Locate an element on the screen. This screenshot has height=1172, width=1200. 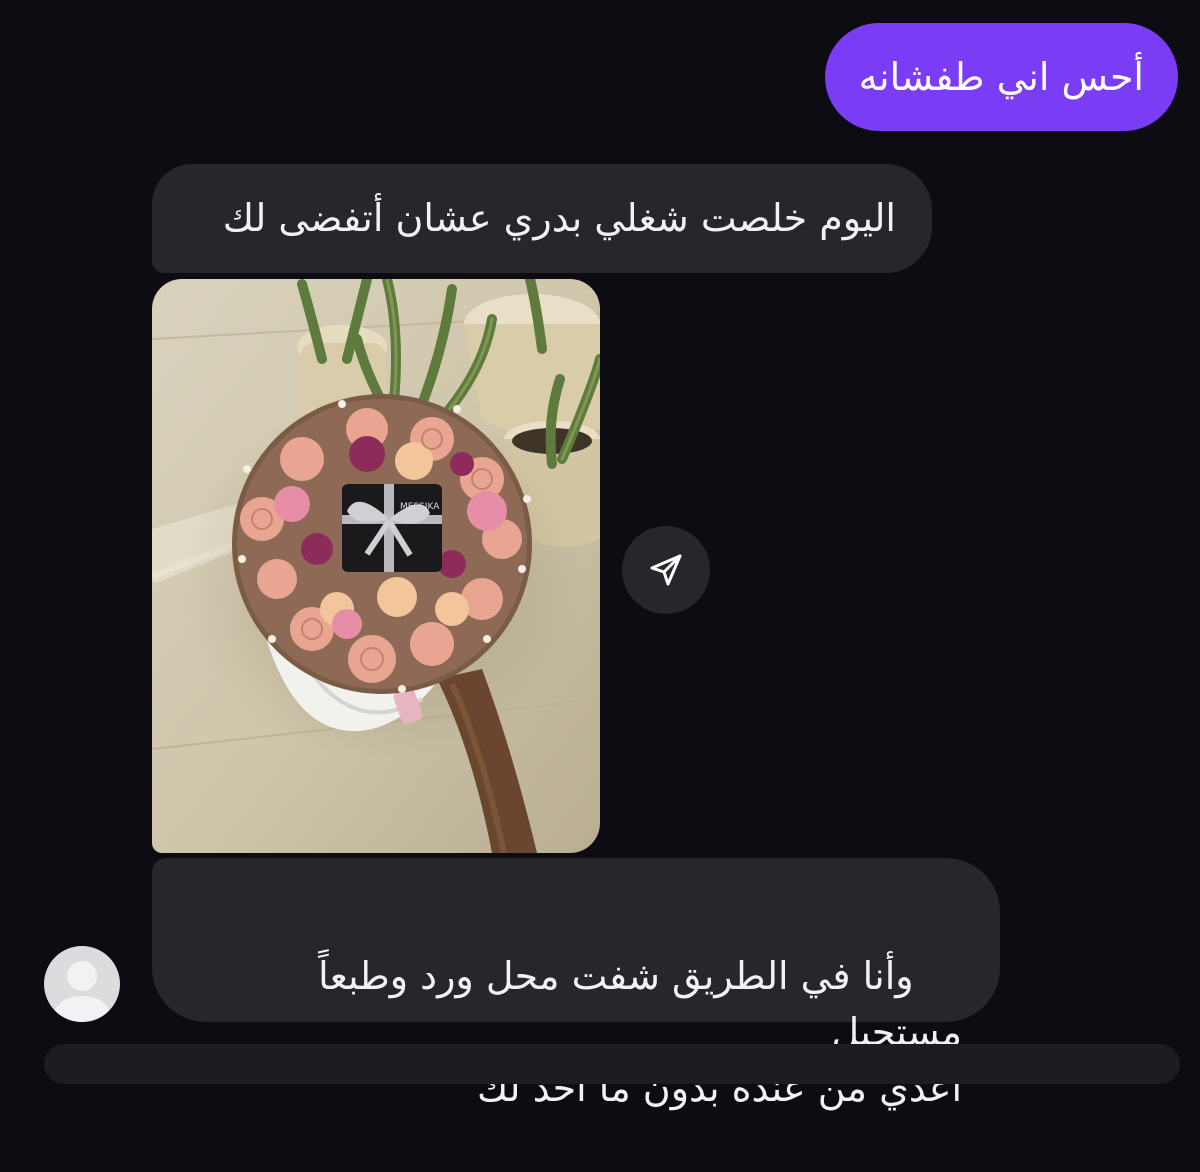
sent-message-bubble: أحس اني طفشانه is located at coordinates (1001, 77).